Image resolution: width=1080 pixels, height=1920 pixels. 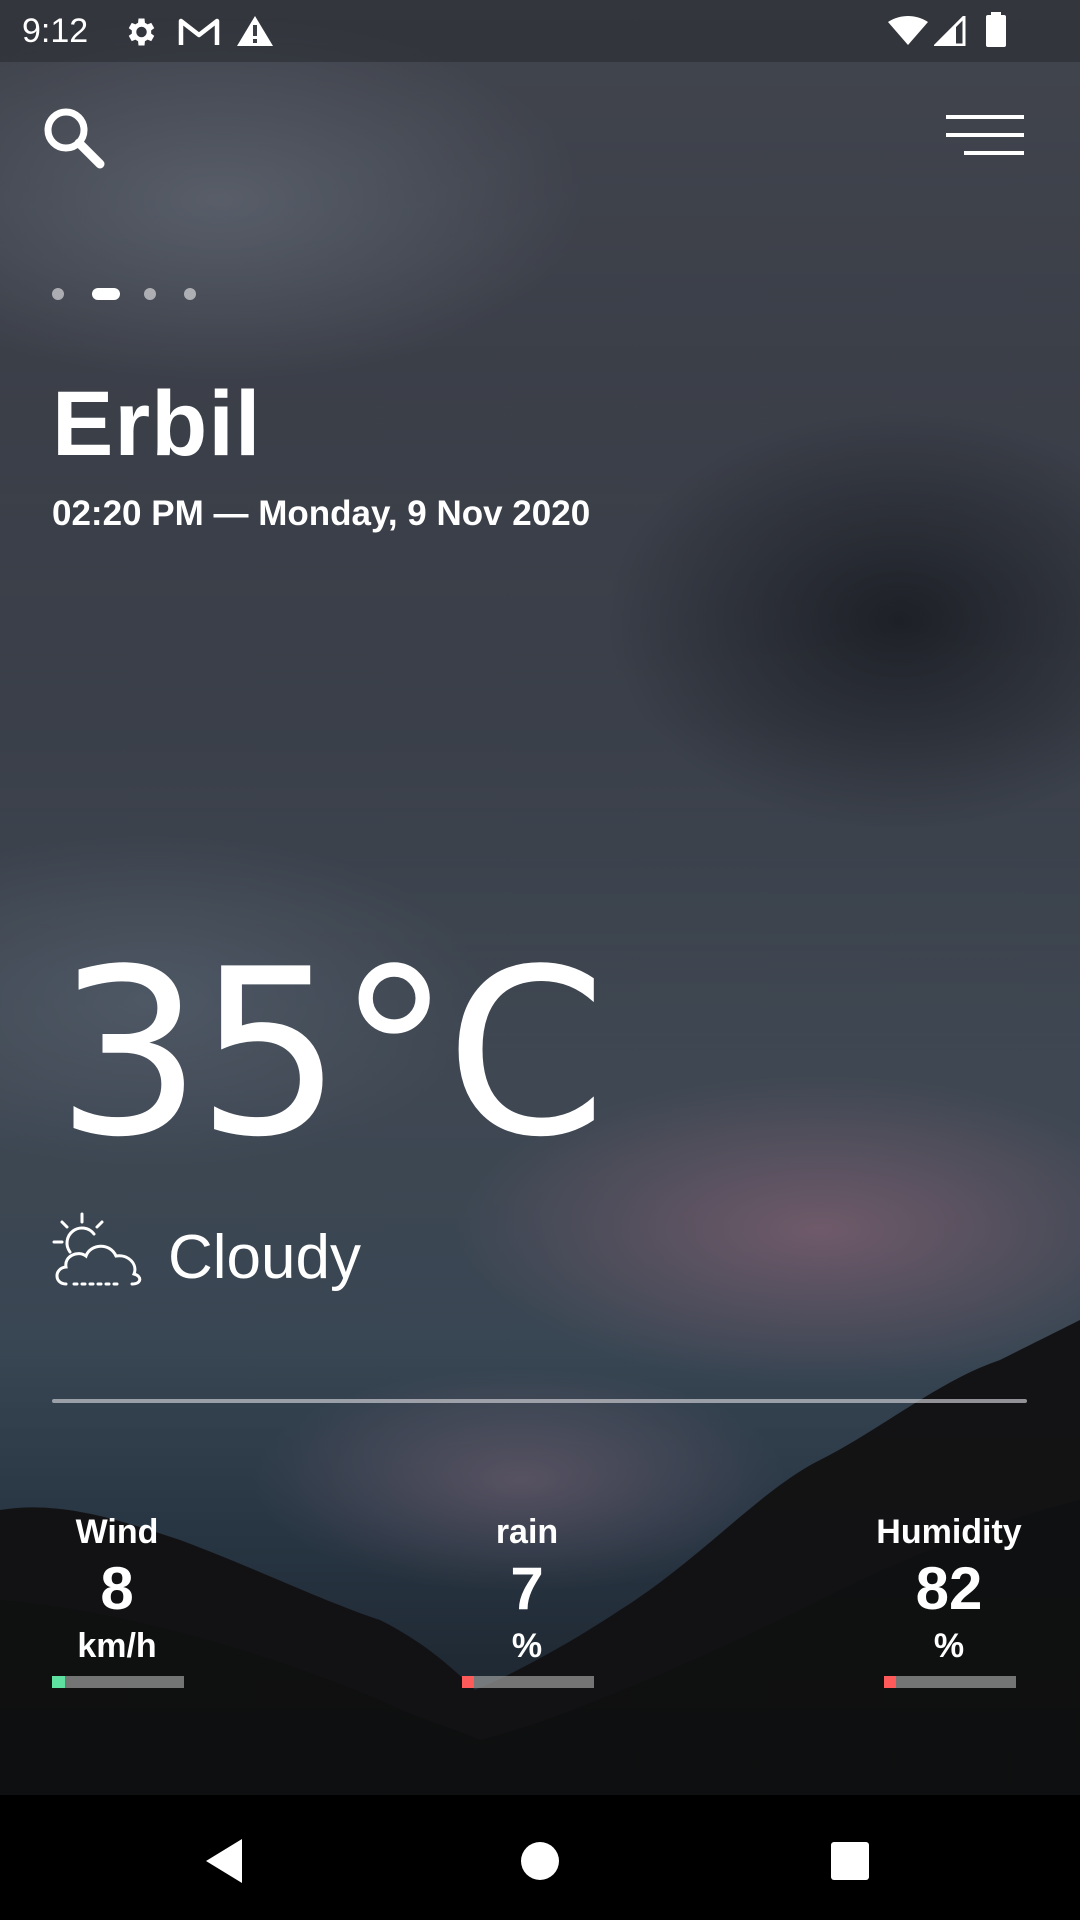 I want to click on settings-icon, so click(x=141, y=32).